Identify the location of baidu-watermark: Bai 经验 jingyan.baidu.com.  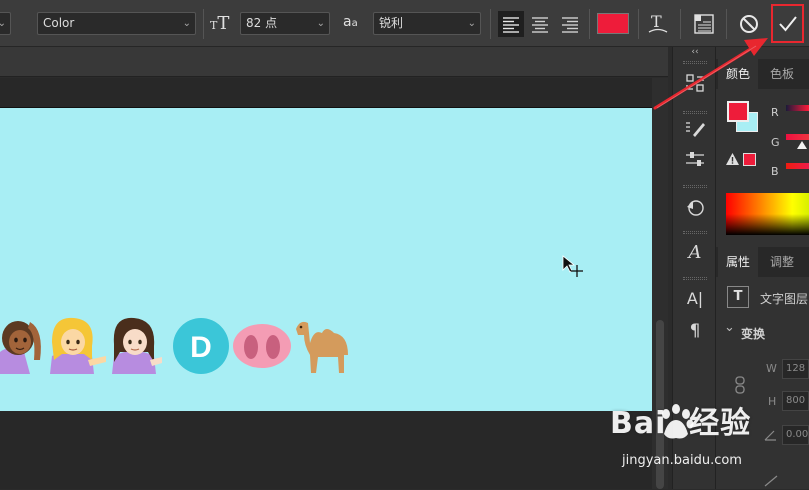
(680, 433).